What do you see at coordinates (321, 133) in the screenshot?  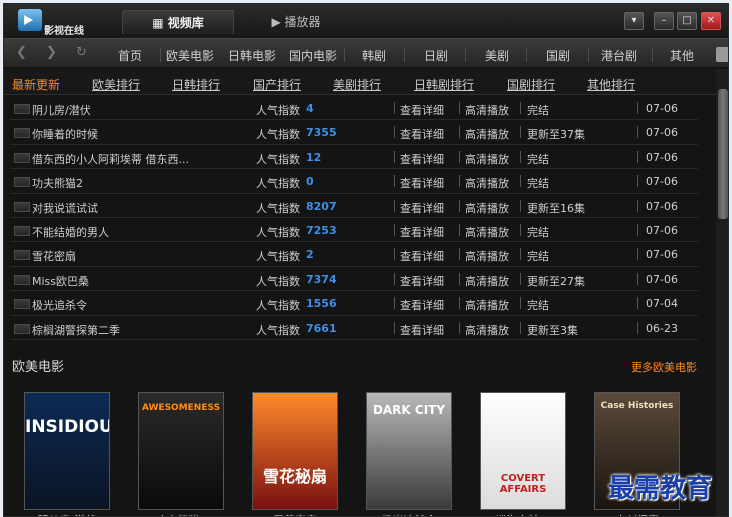 I see `popularity-value: 7355` at bounding box center [321, 133].